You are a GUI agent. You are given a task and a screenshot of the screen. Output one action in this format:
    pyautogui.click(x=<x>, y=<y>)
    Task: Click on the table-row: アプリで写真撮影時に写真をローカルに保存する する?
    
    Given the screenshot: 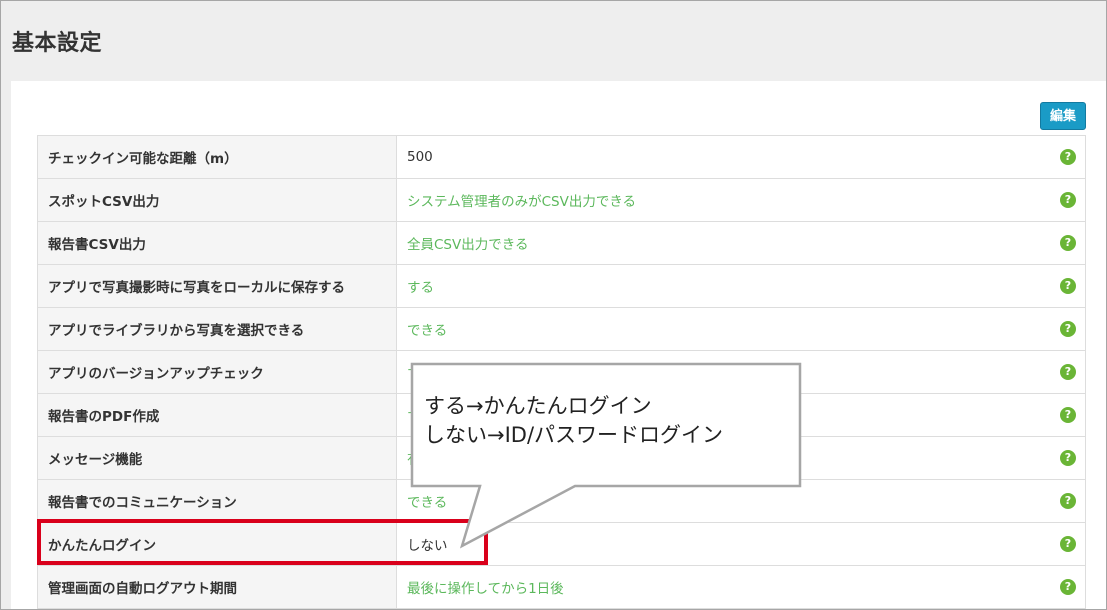 What is the action you would take?
    pyautogui.click(x=561, y=286)
    